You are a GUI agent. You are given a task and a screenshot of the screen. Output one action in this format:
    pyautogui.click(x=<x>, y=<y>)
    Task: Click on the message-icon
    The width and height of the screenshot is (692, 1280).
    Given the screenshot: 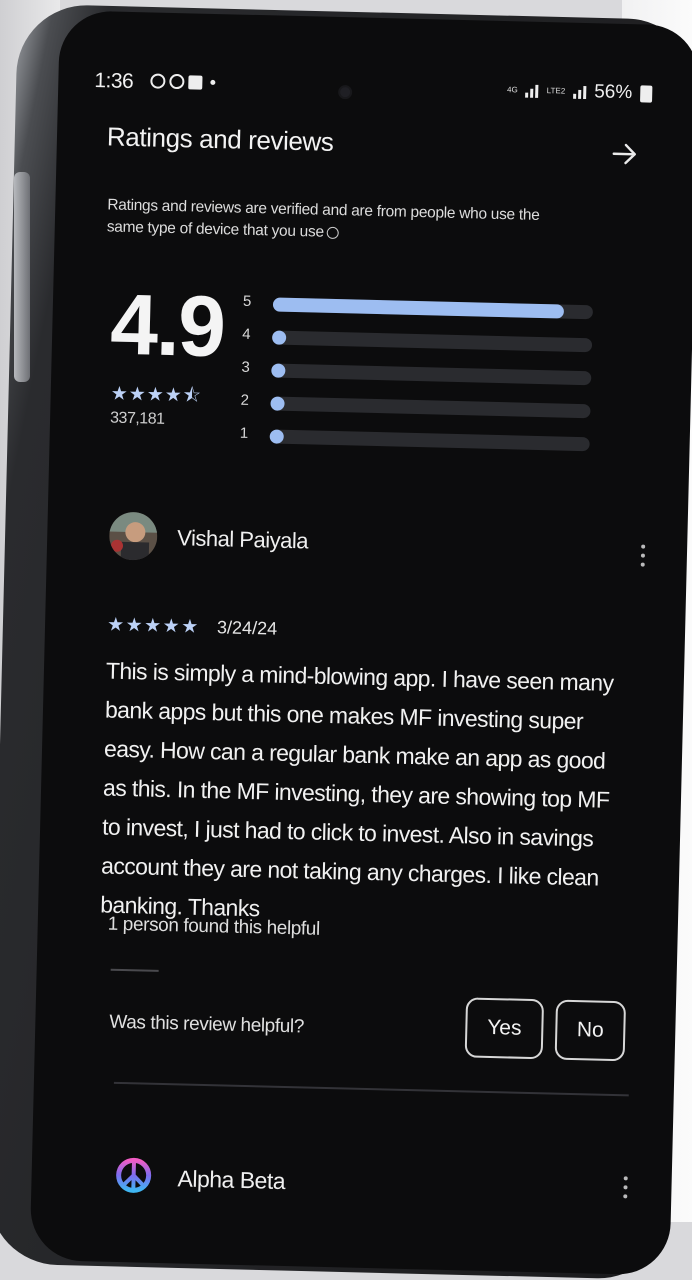 What is the action you would take?
    pyautogui.click(x=195, y=82)
    